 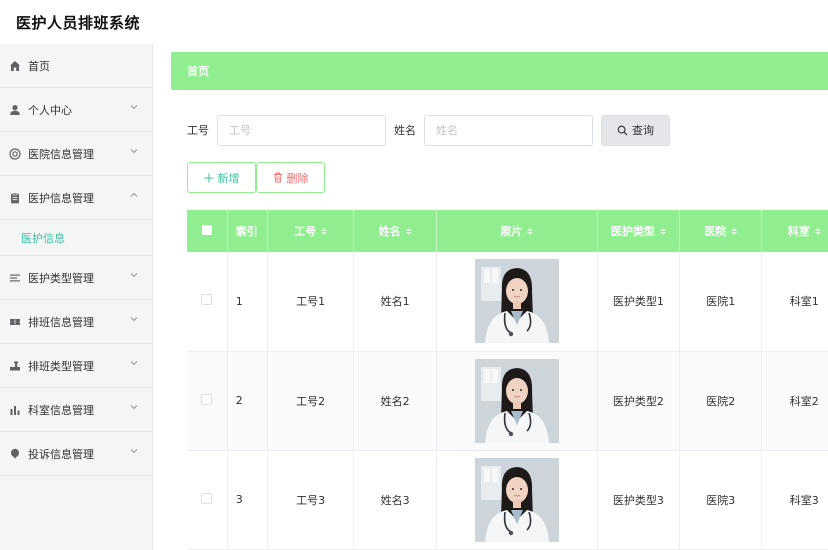 What do you see at coordinates (508, 130) in the screenshot?
I see `name-input` at bounding box center [508, 130].